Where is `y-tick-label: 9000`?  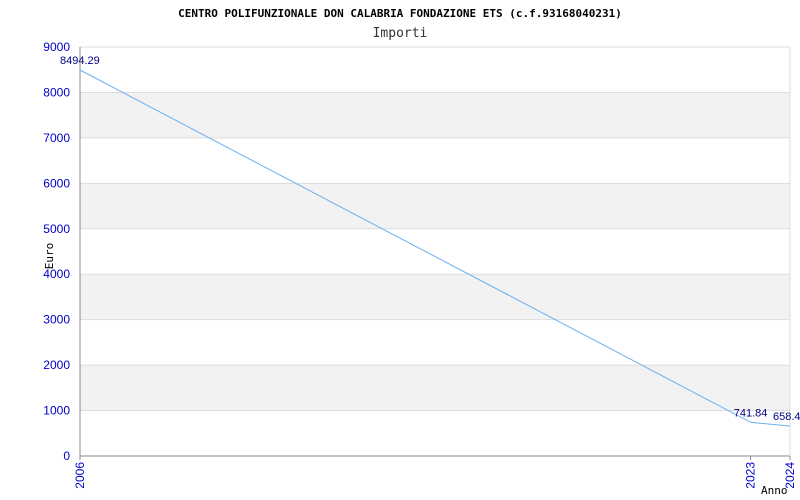
y-tick-label: 9000 is located at coordinates (56, 47).